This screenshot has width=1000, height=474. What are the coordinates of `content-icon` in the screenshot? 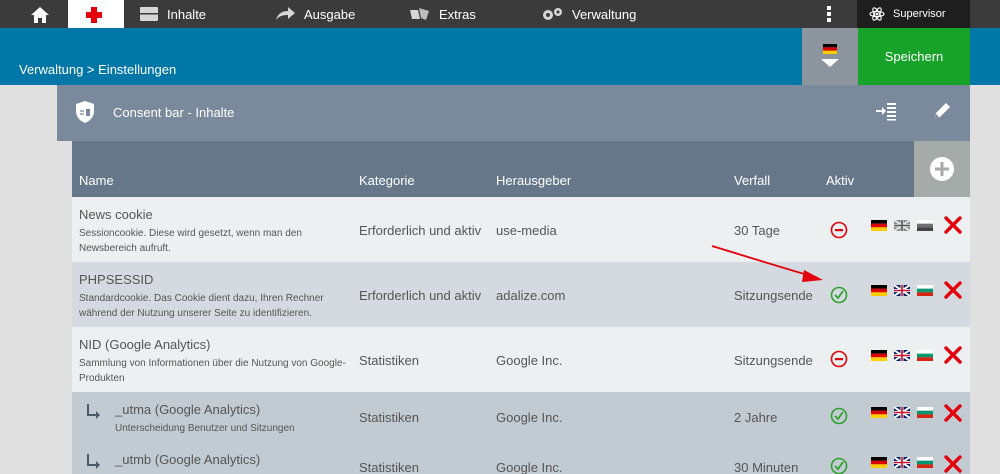 It's located at (149, 14).